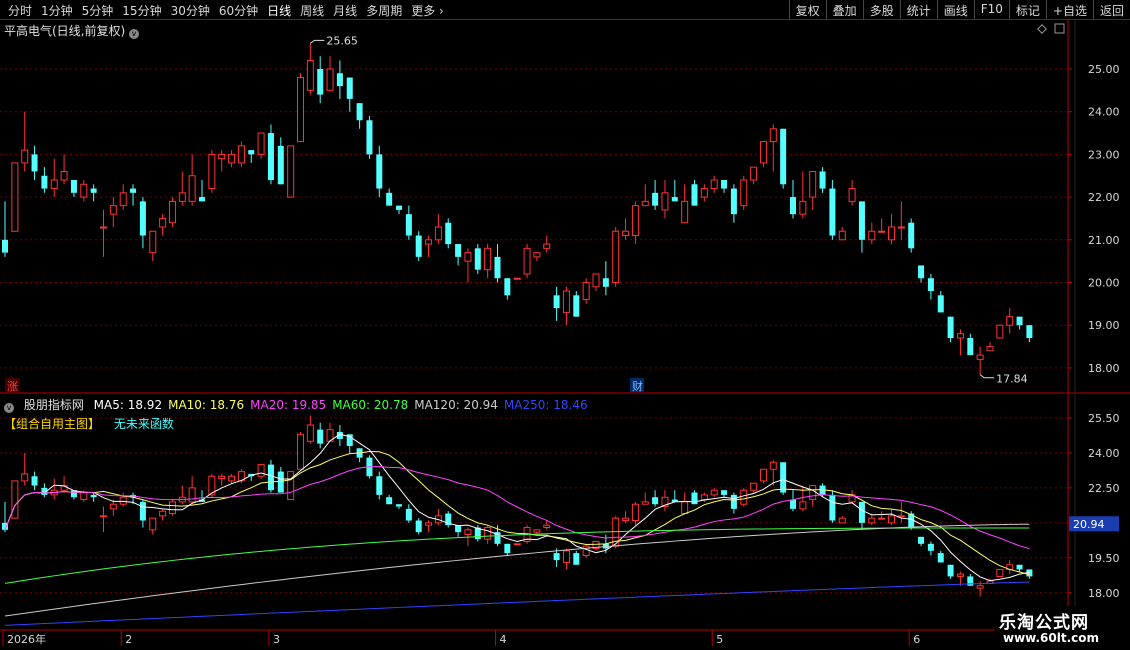 This screenshot has width=1130, height=650. I want to click on low-price-label: 17.84, so click(1012, 379).